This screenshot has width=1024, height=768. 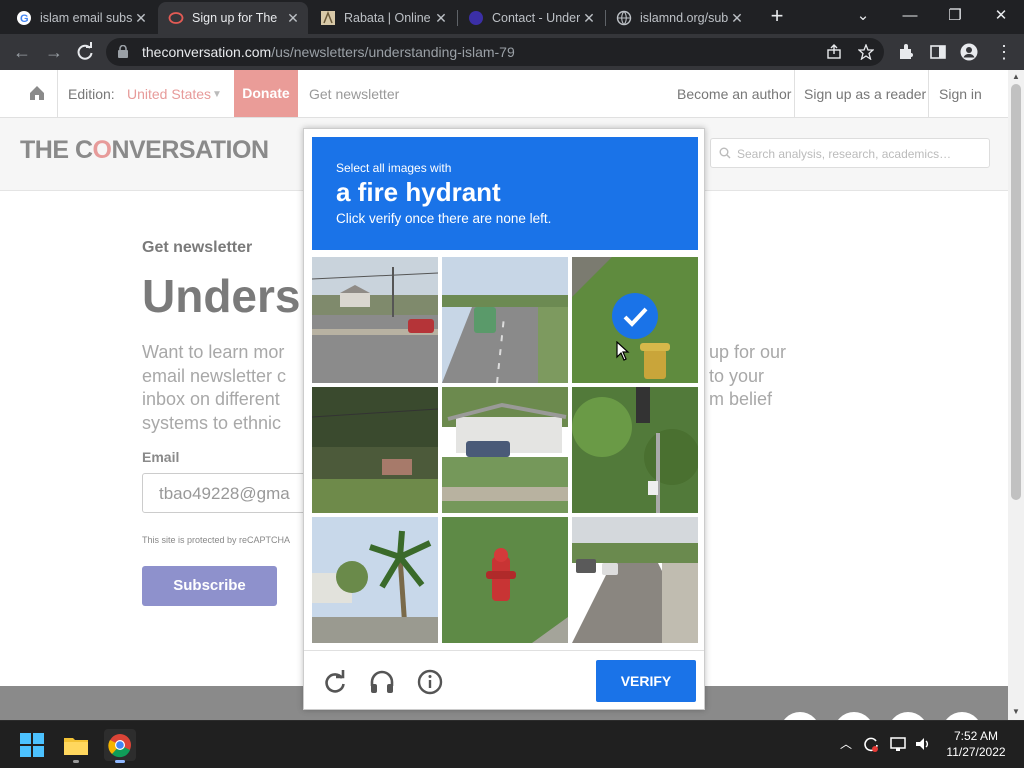 I want to click on forward-icon: →, so click(x=54, y=52).